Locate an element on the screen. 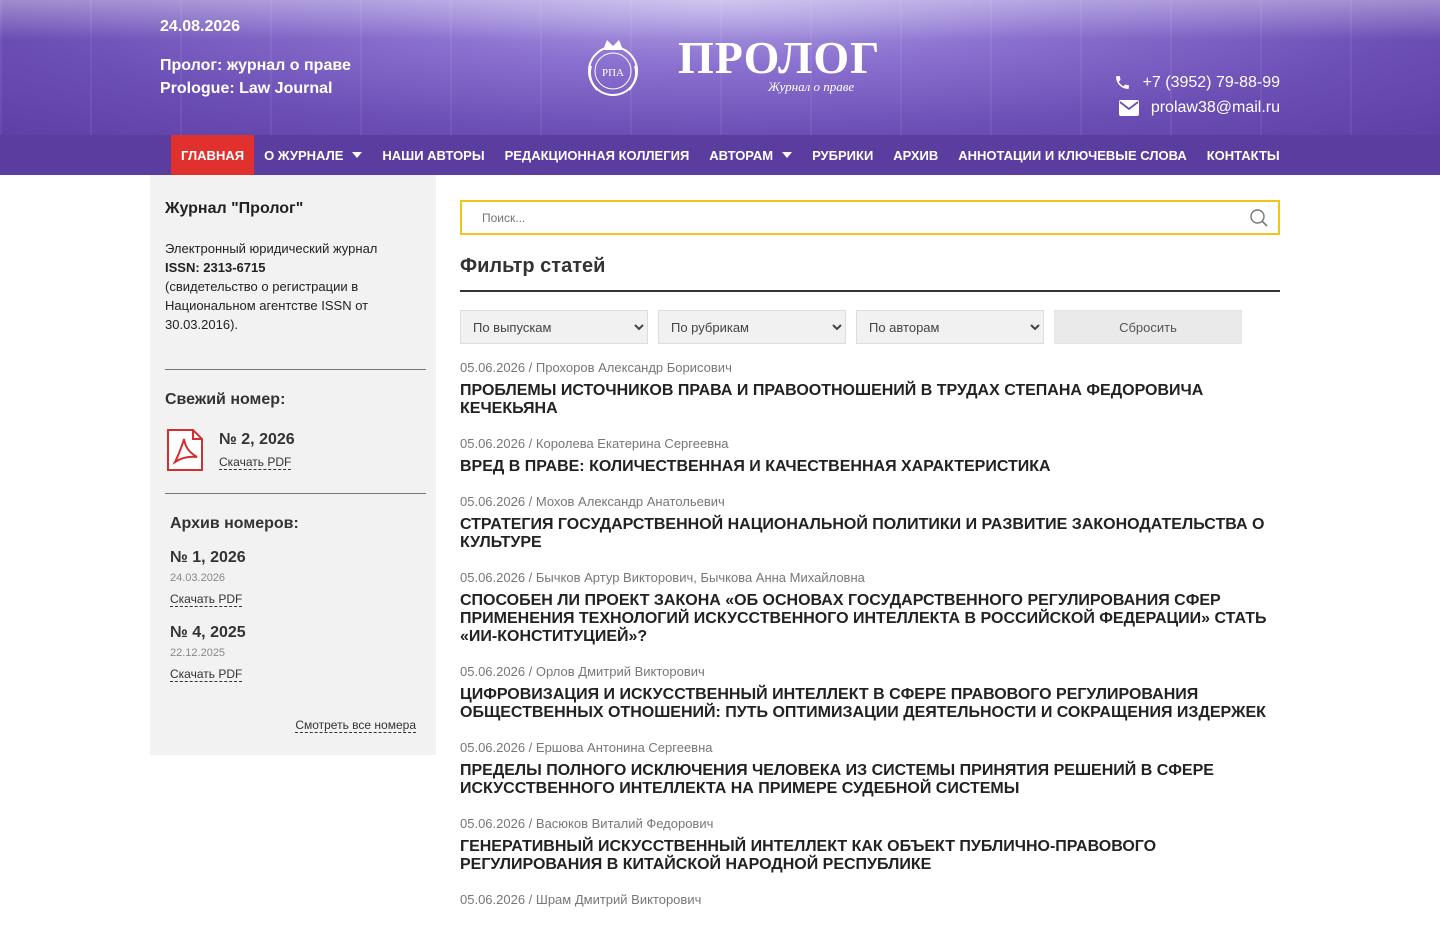 The image size is (1440, 925). fresh-issue-number: № 2, 2026 is located at coordinates (257, 439).